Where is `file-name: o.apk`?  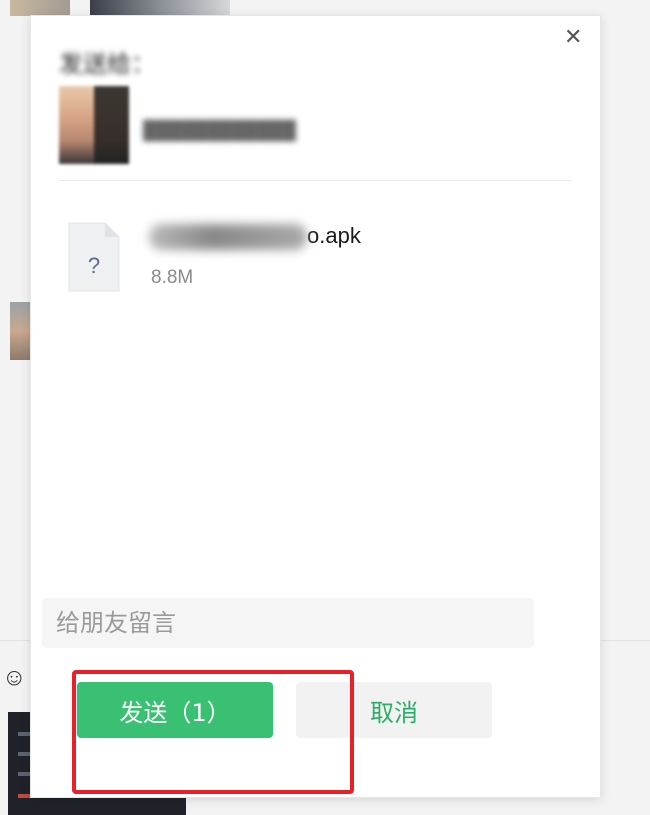
file-name: o.apk is located at coordinates (255, 237).